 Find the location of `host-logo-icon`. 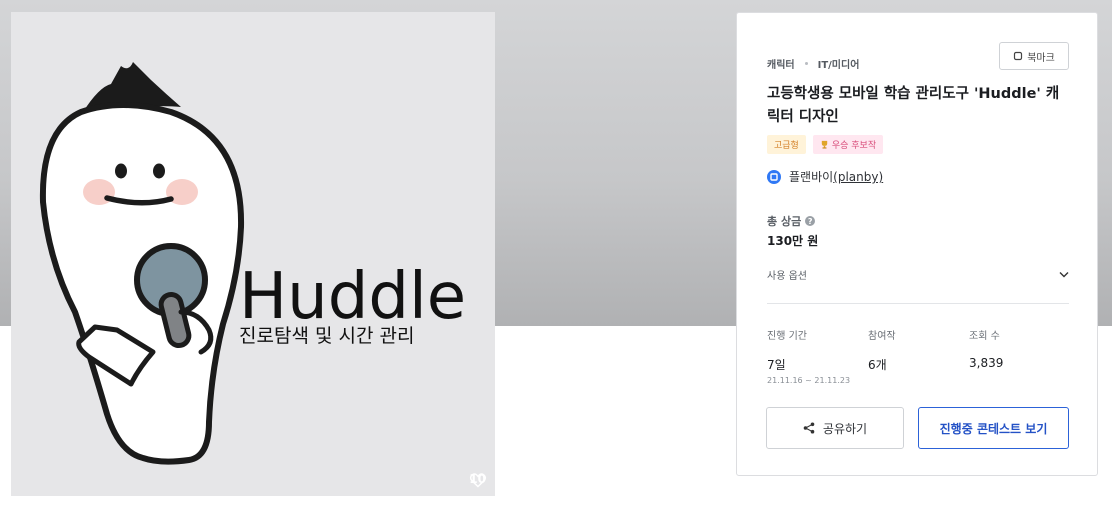

host-logo-icon is located at coordinates (774, 176).